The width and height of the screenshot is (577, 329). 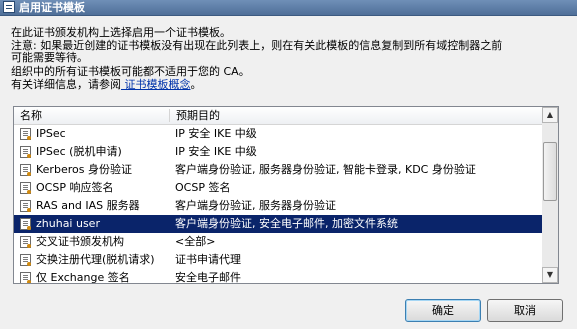 What do you see at coordinates (52, 7) in the screenshot?
I see `window-title: 启用证书模板` at bounding box center [52, 7].